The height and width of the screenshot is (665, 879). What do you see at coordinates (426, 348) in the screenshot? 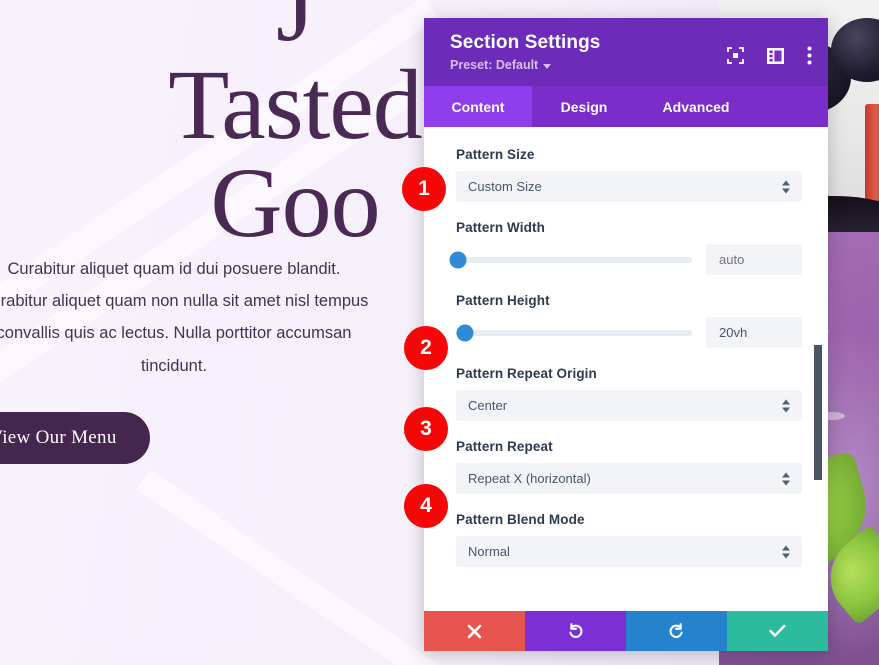
I see `step-badge-2: 2` at bounding box center [426, 348].